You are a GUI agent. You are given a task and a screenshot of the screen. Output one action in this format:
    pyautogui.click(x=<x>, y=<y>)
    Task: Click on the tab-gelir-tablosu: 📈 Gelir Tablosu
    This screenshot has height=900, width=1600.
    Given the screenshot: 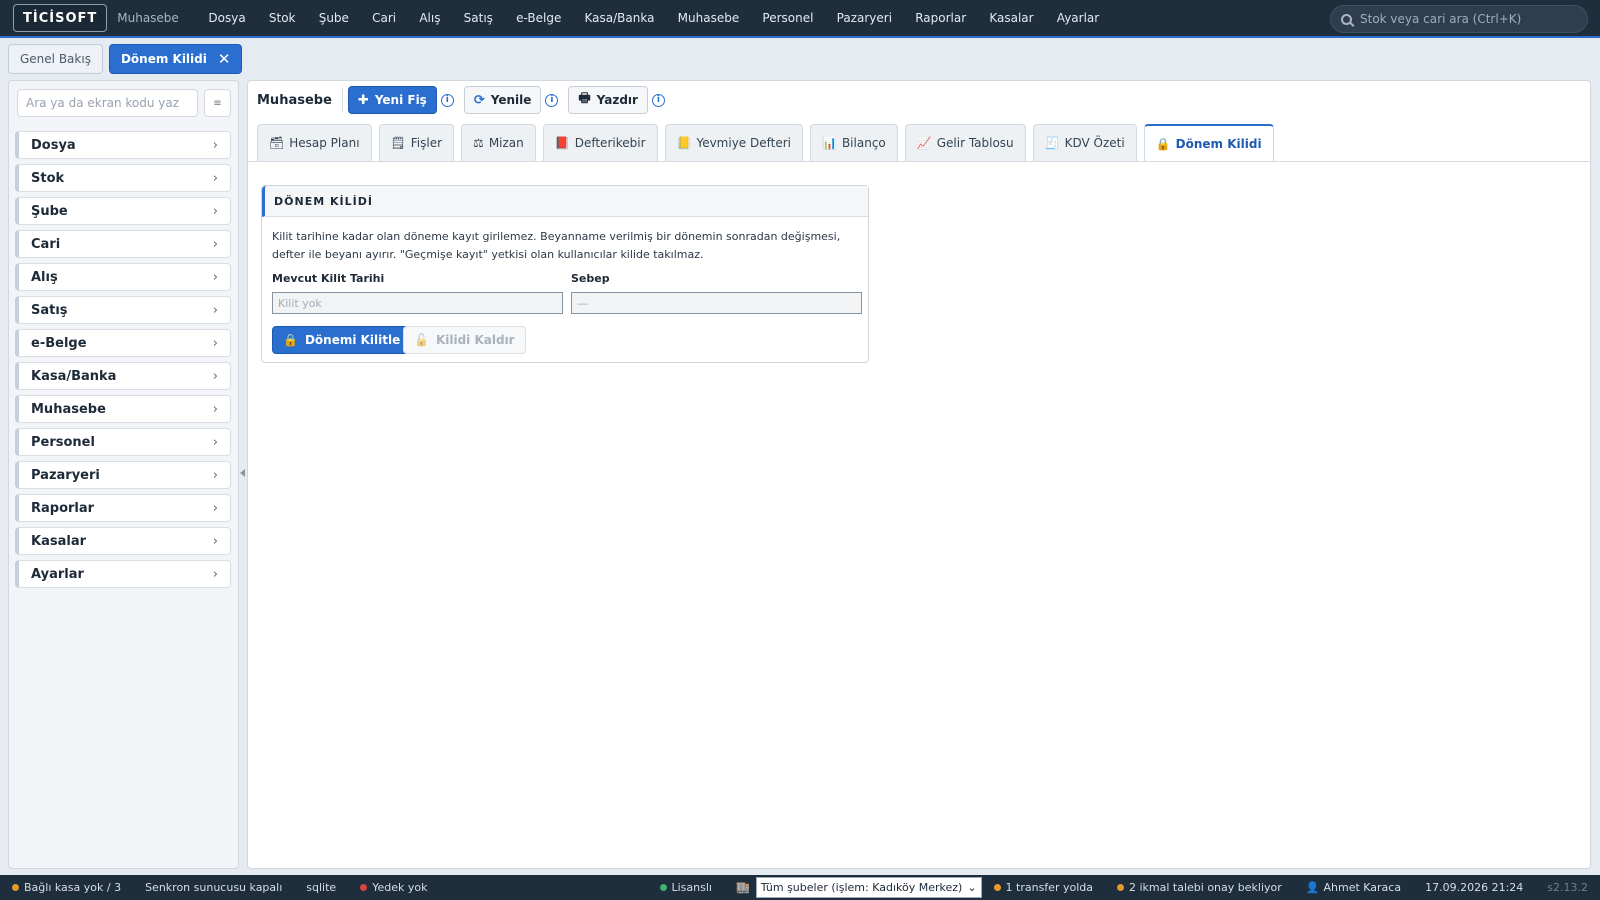 What is the action you would take?
    pyautogui.click(x=965, y=142)
    